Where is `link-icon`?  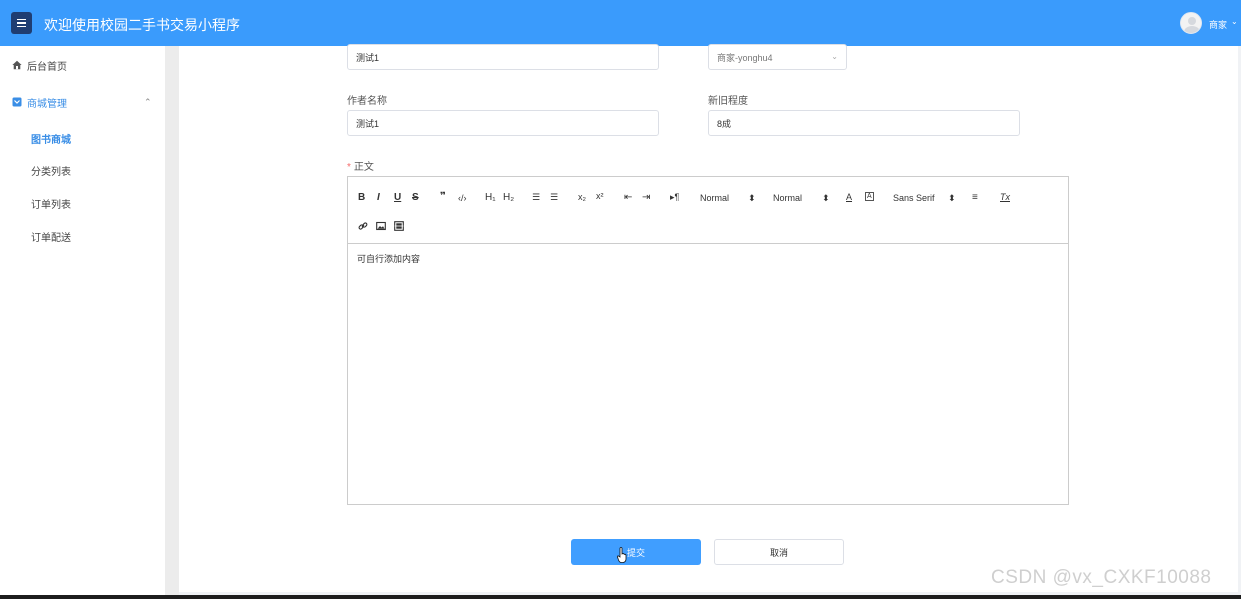 link-icon is located at coordinates (363, 226).